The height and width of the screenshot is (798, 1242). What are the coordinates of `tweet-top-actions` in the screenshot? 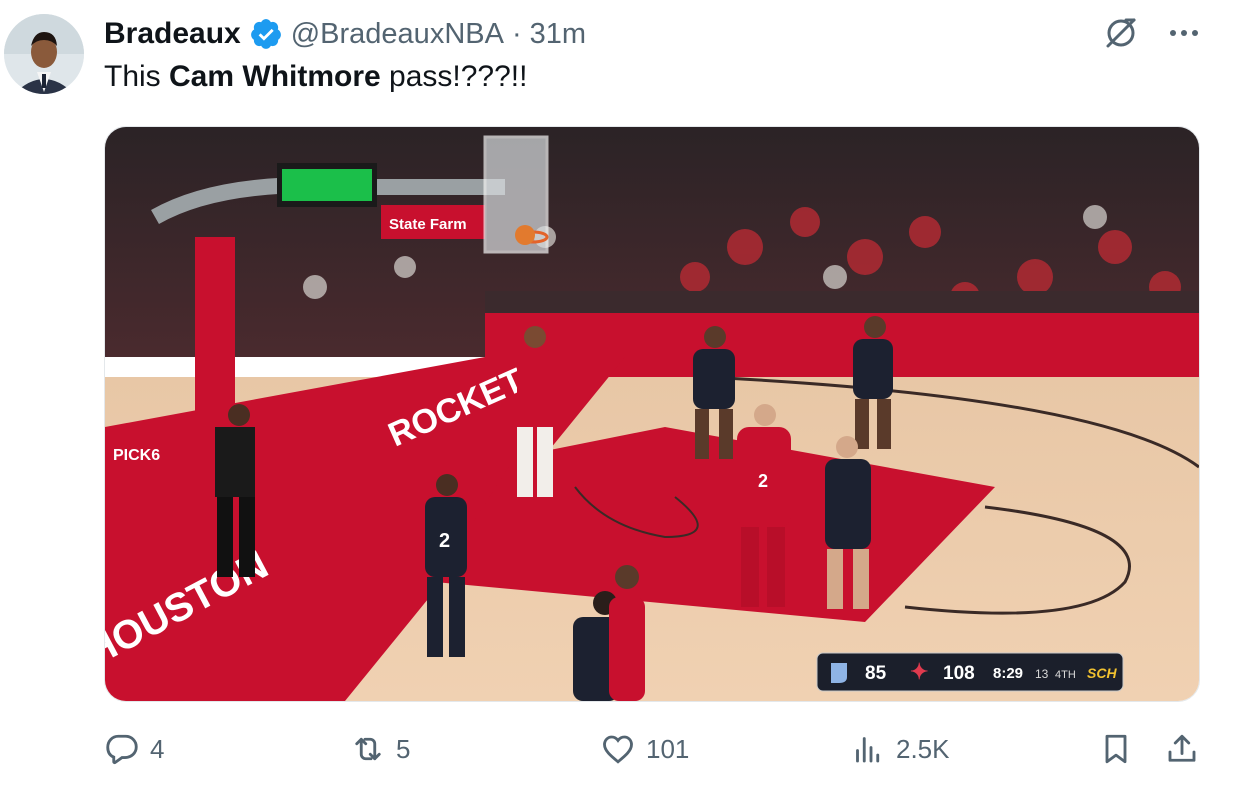 It's located at (1152, 33).